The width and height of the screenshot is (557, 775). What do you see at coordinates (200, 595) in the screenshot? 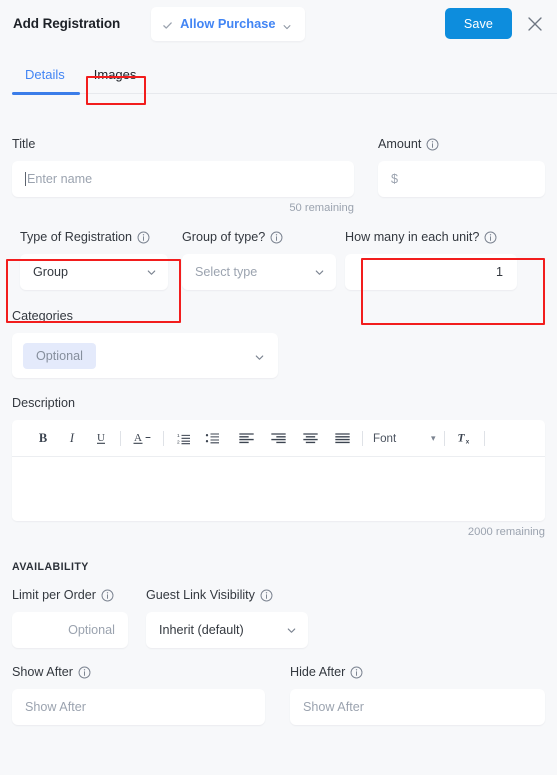
I see `guest-link-visibility-label-text: Guest Link Visibility` at bounding box center [200, 595].